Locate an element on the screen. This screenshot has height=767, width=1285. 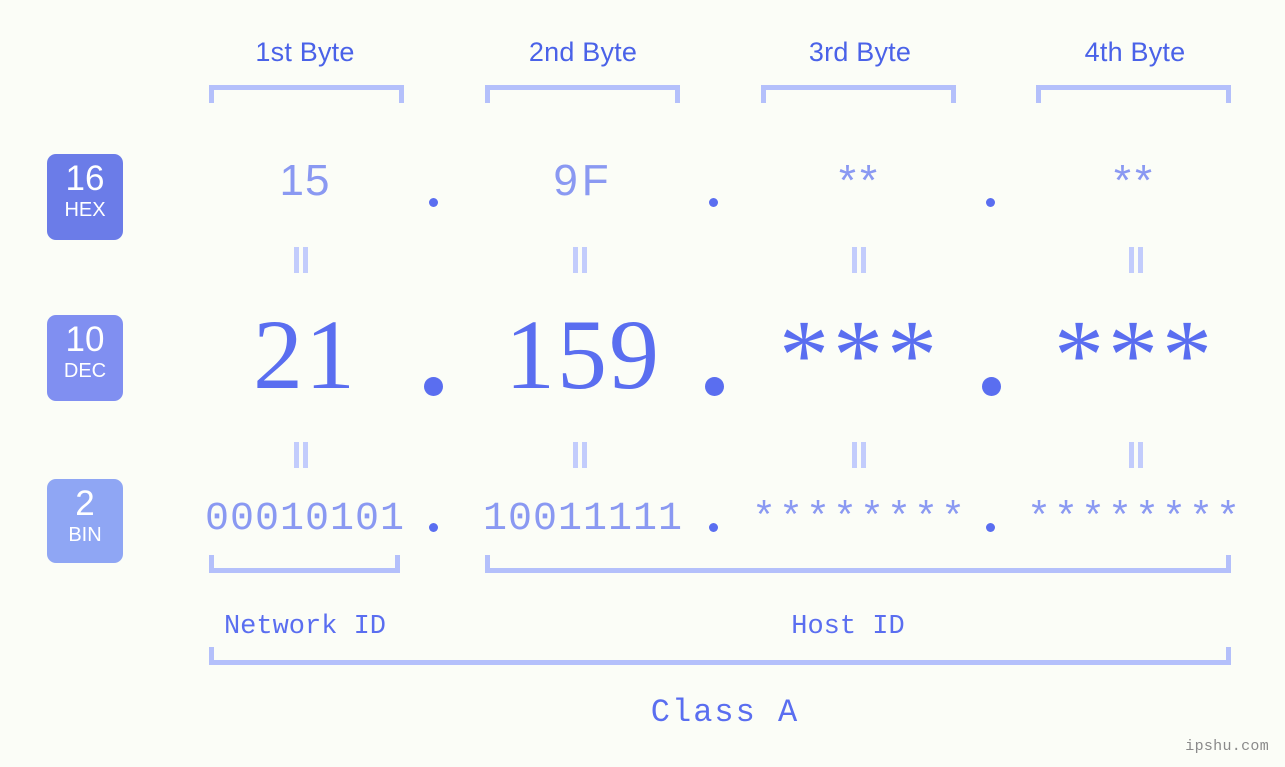
bin-byte-4: ******** is located at coordinates (1135, 519).